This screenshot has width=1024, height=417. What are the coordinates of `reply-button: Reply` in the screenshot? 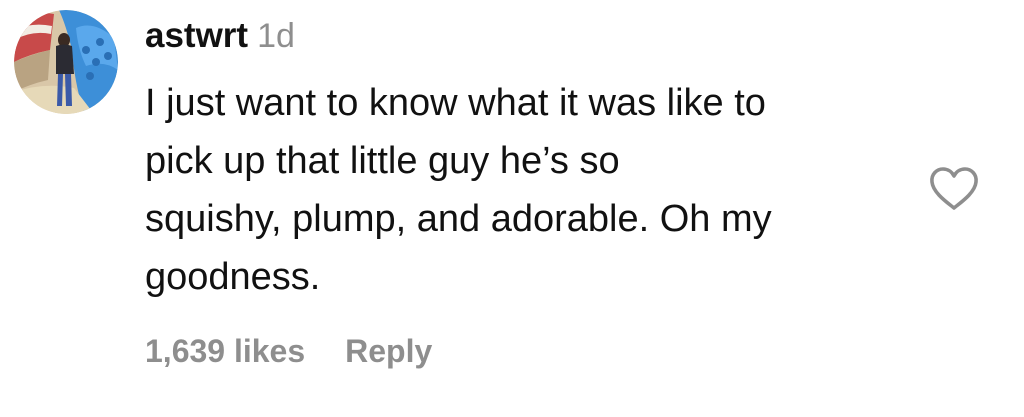 It's located at (388, 351).